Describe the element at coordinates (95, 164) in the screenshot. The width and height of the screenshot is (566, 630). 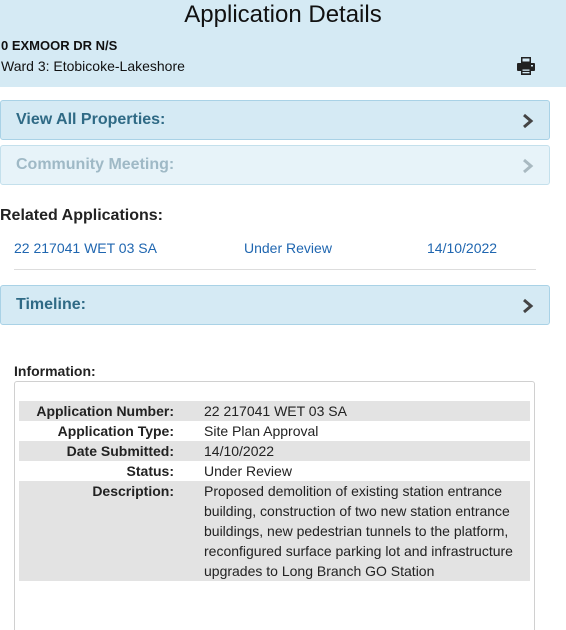
I see `community-meeting-label: Community Meeting:` at that location.